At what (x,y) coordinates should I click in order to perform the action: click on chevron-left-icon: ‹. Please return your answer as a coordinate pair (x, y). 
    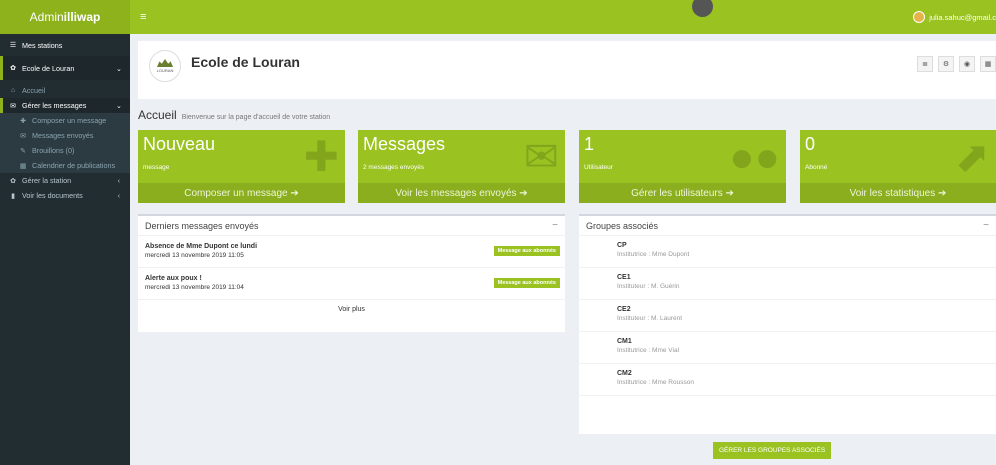
    Looking at the image, I should click on (118, 195).